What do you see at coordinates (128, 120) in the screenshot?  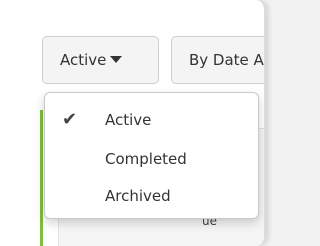 I see `menu-item-label: Active` at bounding box center [128, 120].